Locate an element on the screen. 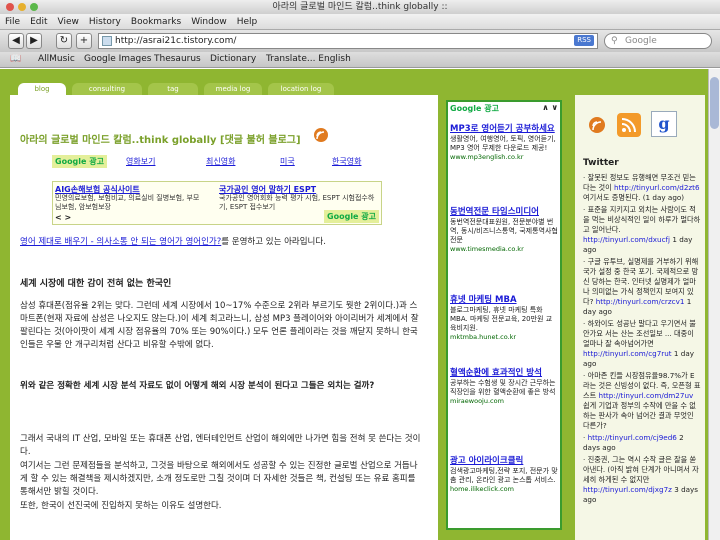 This screenshot has width=720, height=540. tweet-link: http://tinyurl.com/dxucfj is located at coordinates (626, 239).